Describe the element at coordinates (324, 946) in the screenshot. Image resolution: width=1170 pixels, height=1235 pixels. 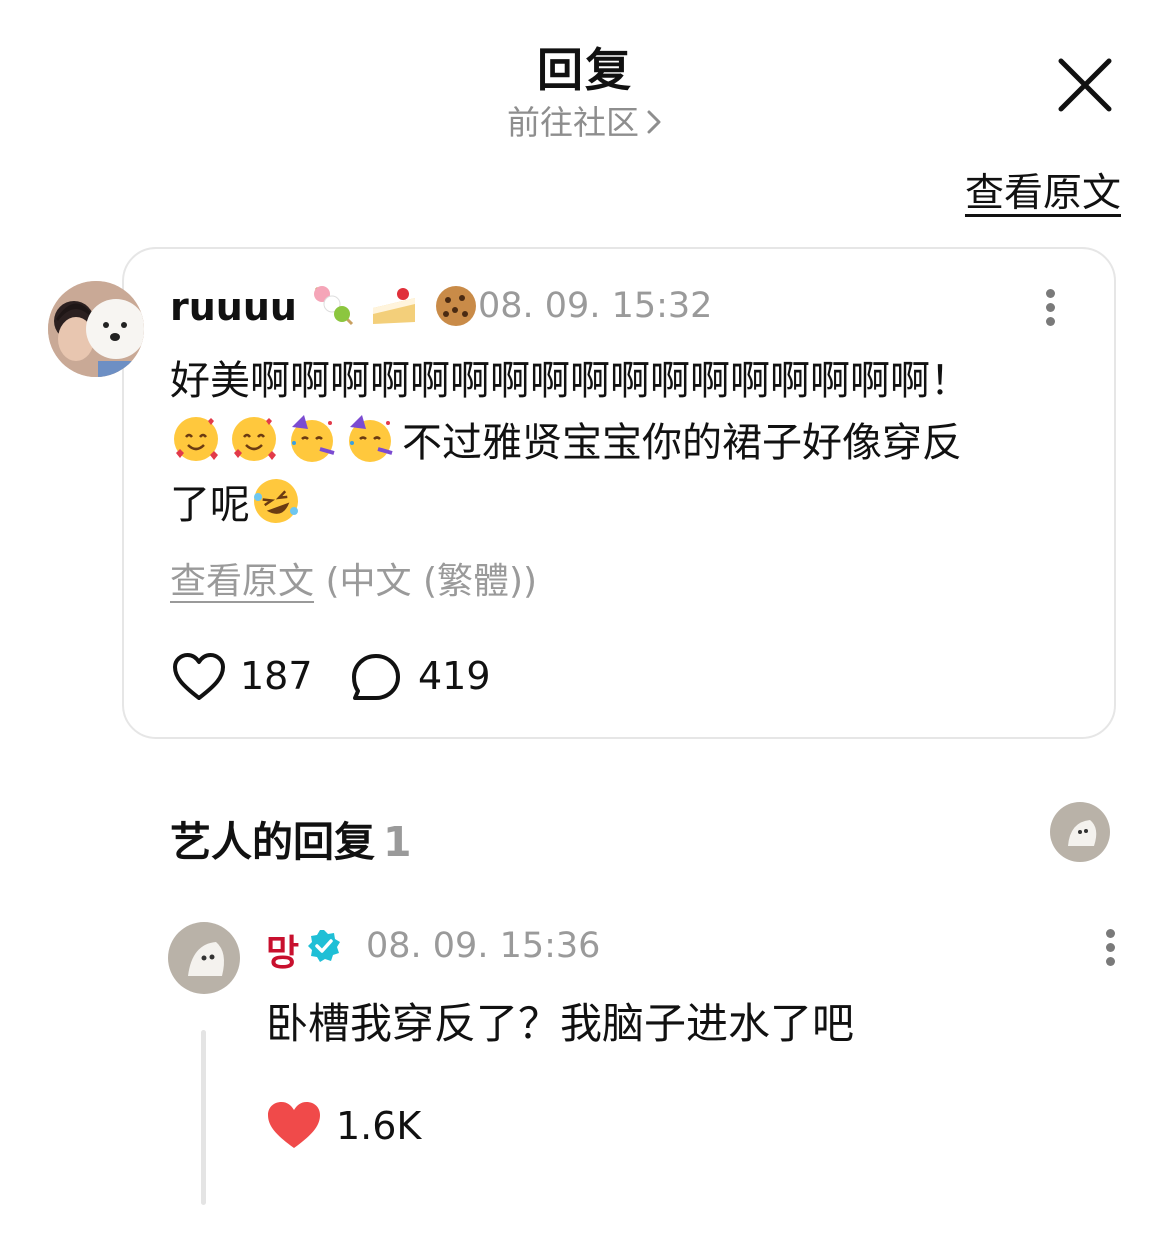
I see `verified-badge-icon` at that location.